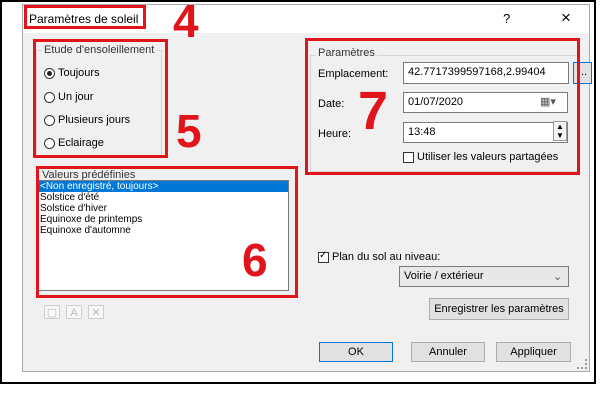  Describe the element at coordinates (582, 364) in the screenshot. I see `resize-grip` at that location.